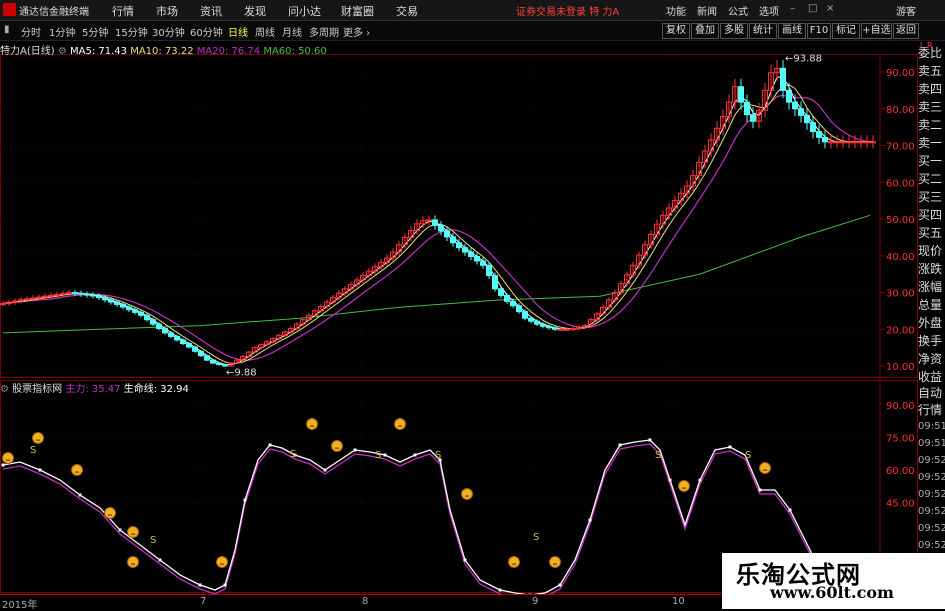  I want to click on tongji-button: 统计, so click(763, 31).